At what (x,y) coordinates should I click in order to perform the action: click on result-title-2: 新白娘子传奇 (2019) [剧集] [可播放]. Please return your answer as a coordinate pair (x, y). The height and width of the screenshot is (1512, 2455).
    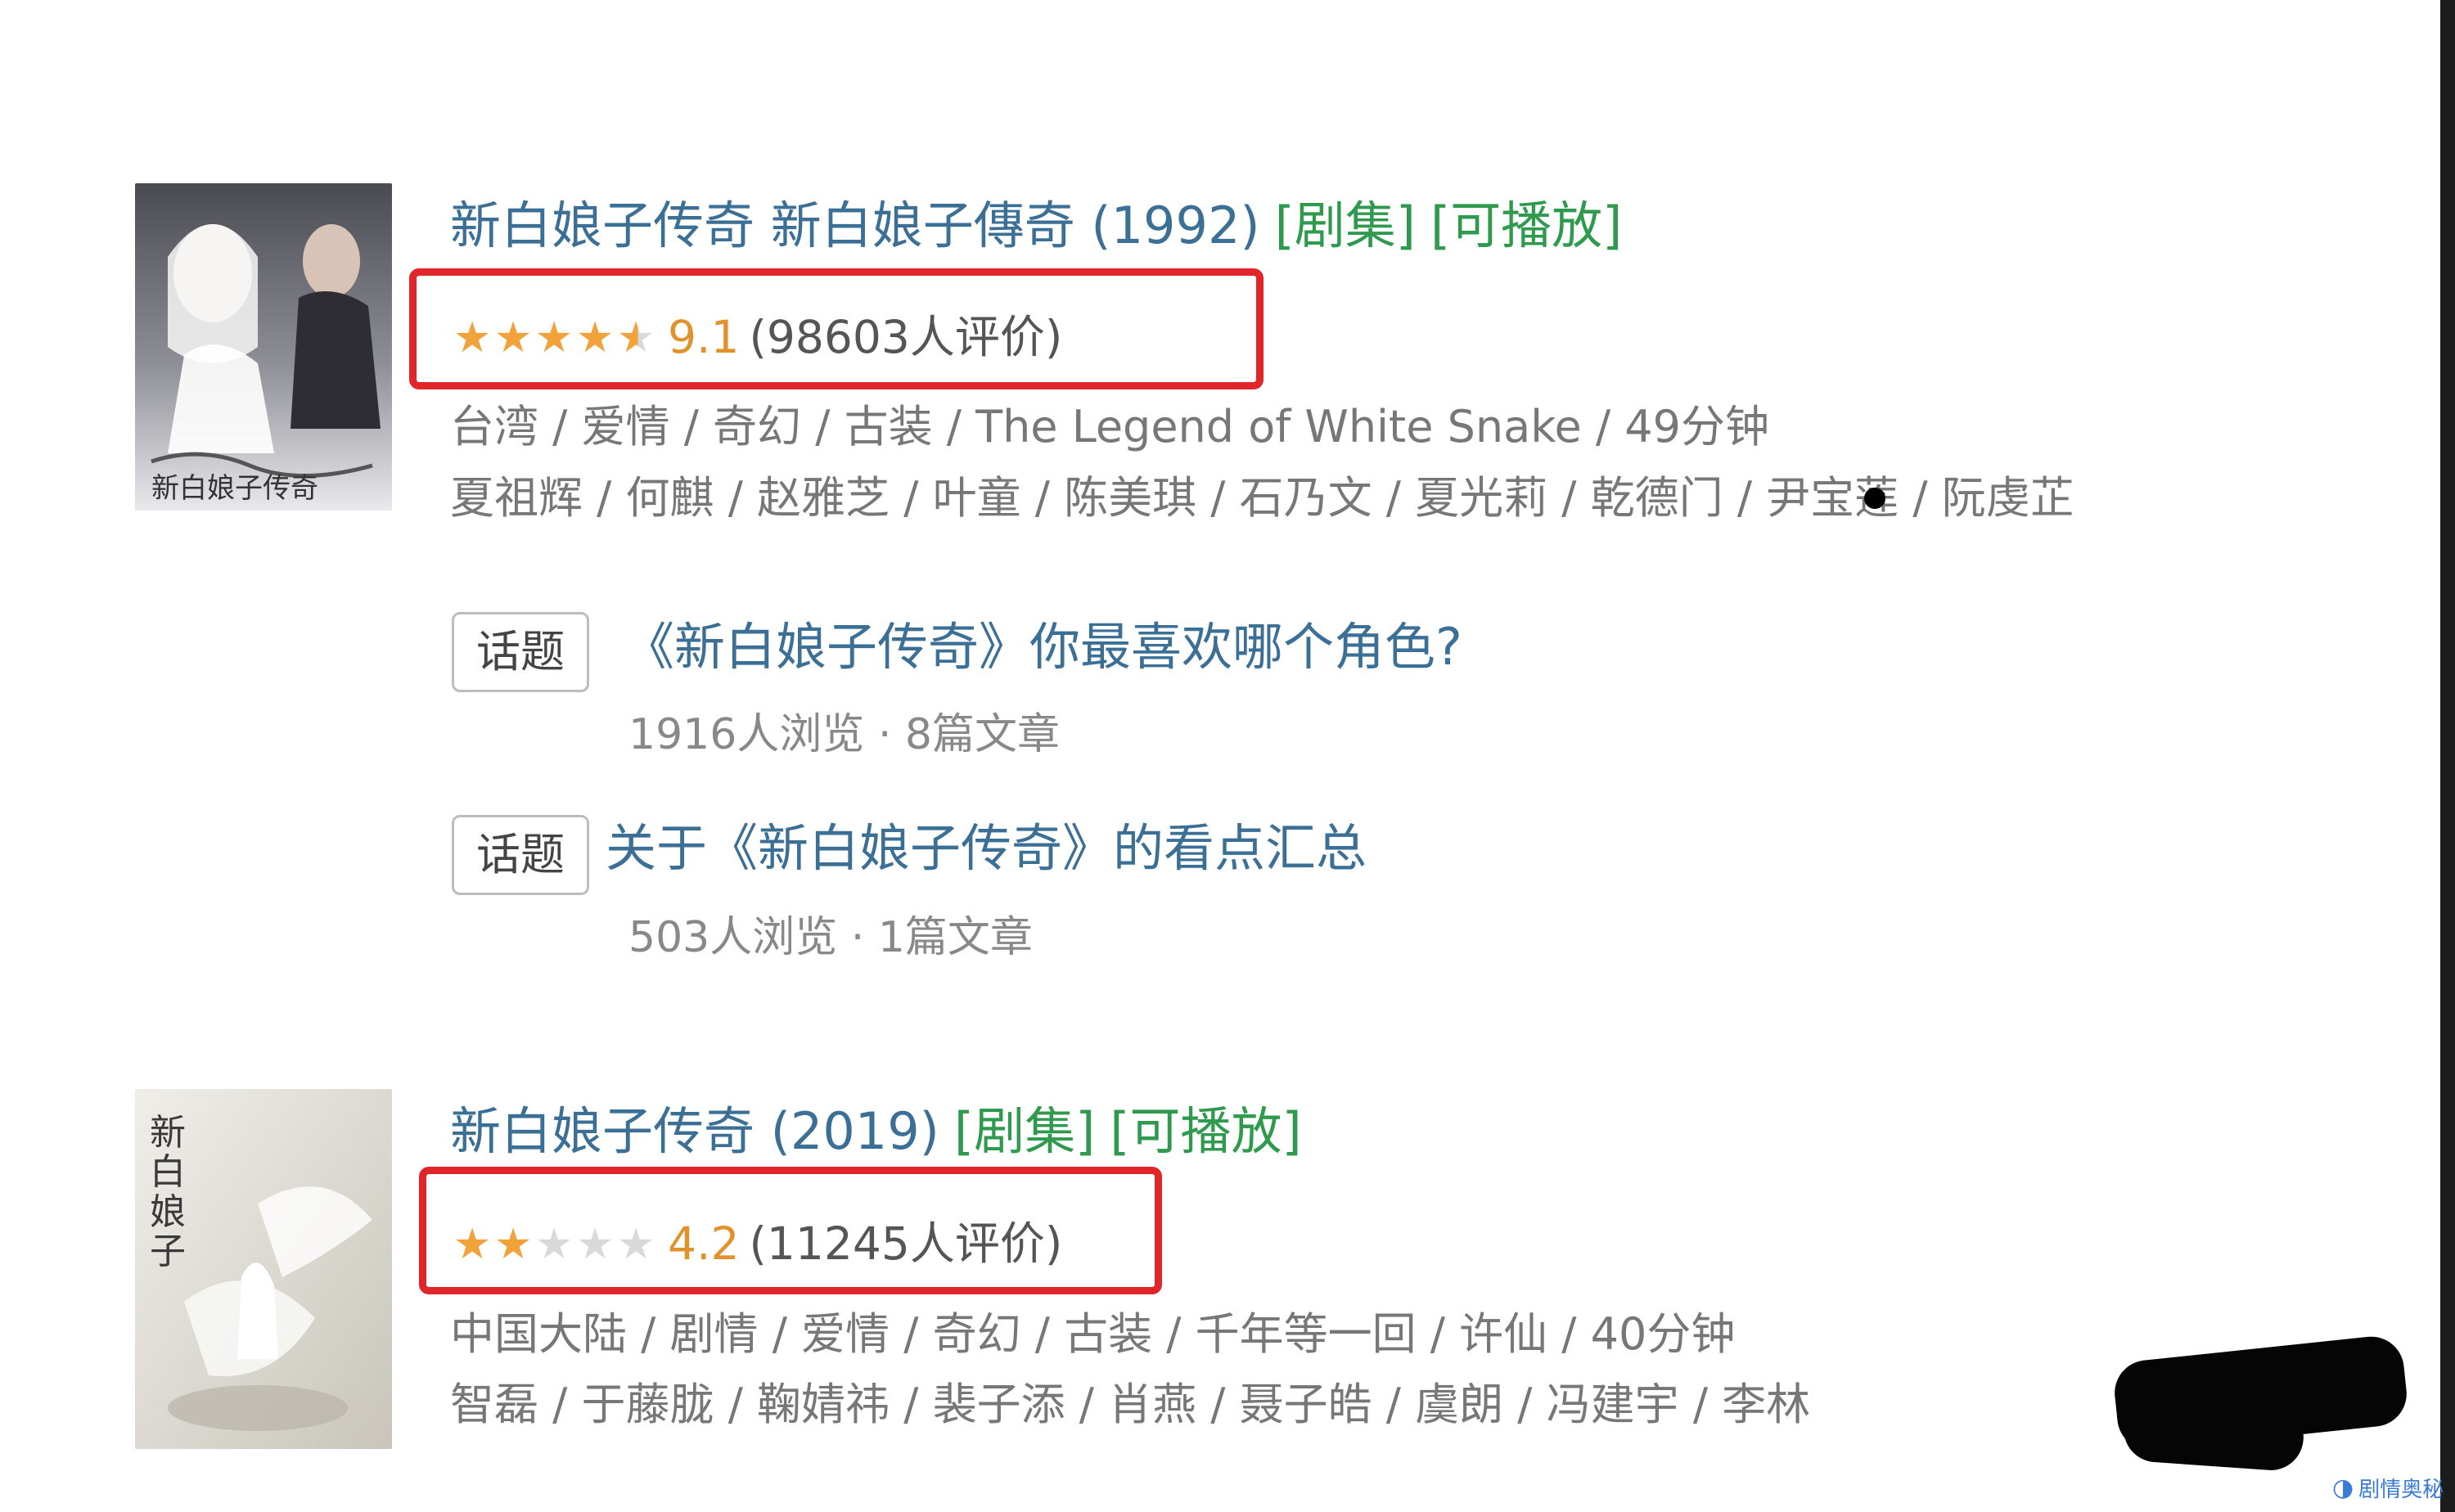
    Looking at the image, I should click on (876, 1132).